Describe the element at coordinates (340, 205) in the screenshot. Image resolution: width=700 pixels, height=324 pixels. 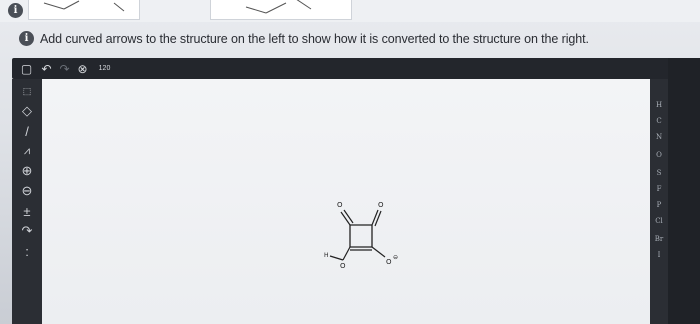
I see `carbonyl-oxygen-left: O` at that location.